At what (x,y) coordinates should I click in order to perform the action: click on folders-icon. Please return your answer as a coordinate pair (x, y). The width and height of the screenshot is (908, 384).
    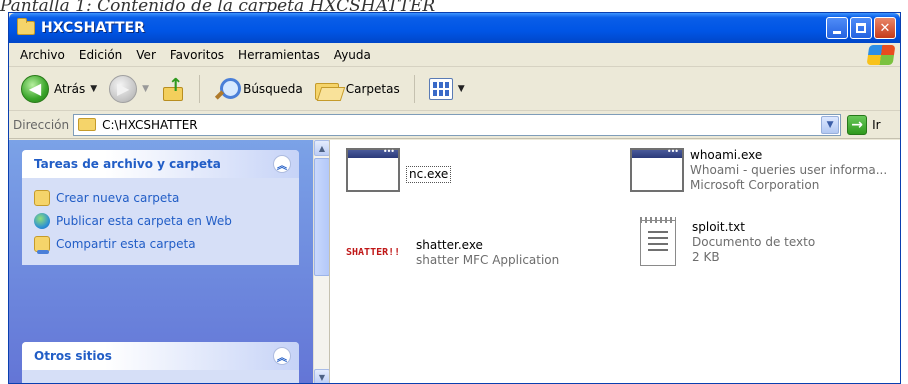
    Looking at the image, I should click on (327, 89).